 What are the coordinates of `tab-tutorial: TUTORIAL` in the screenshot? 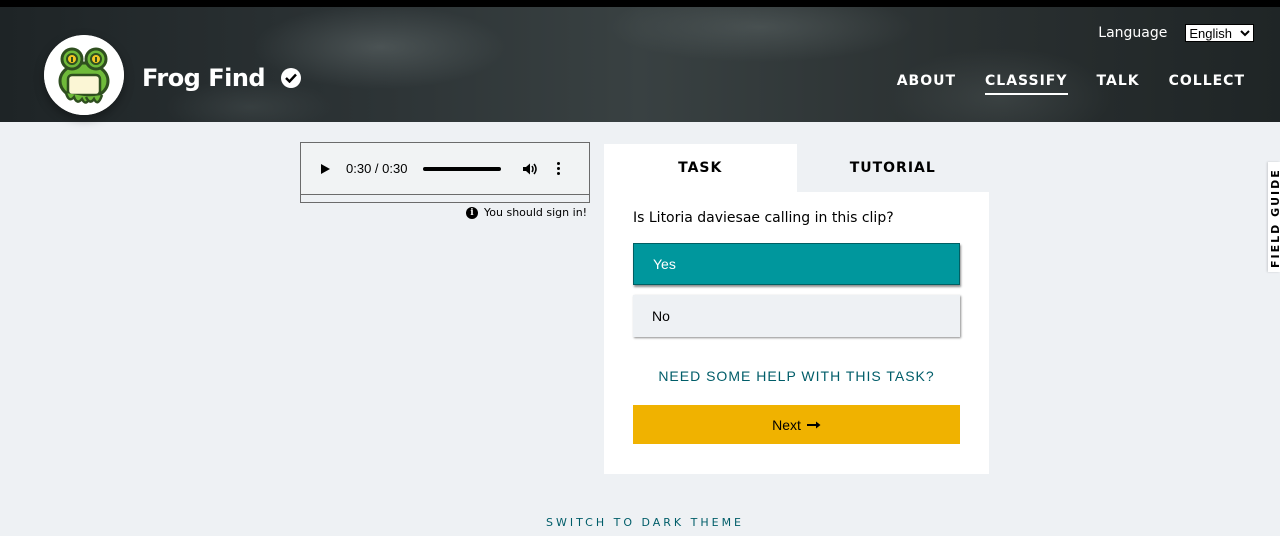 It's located at (892, 168).